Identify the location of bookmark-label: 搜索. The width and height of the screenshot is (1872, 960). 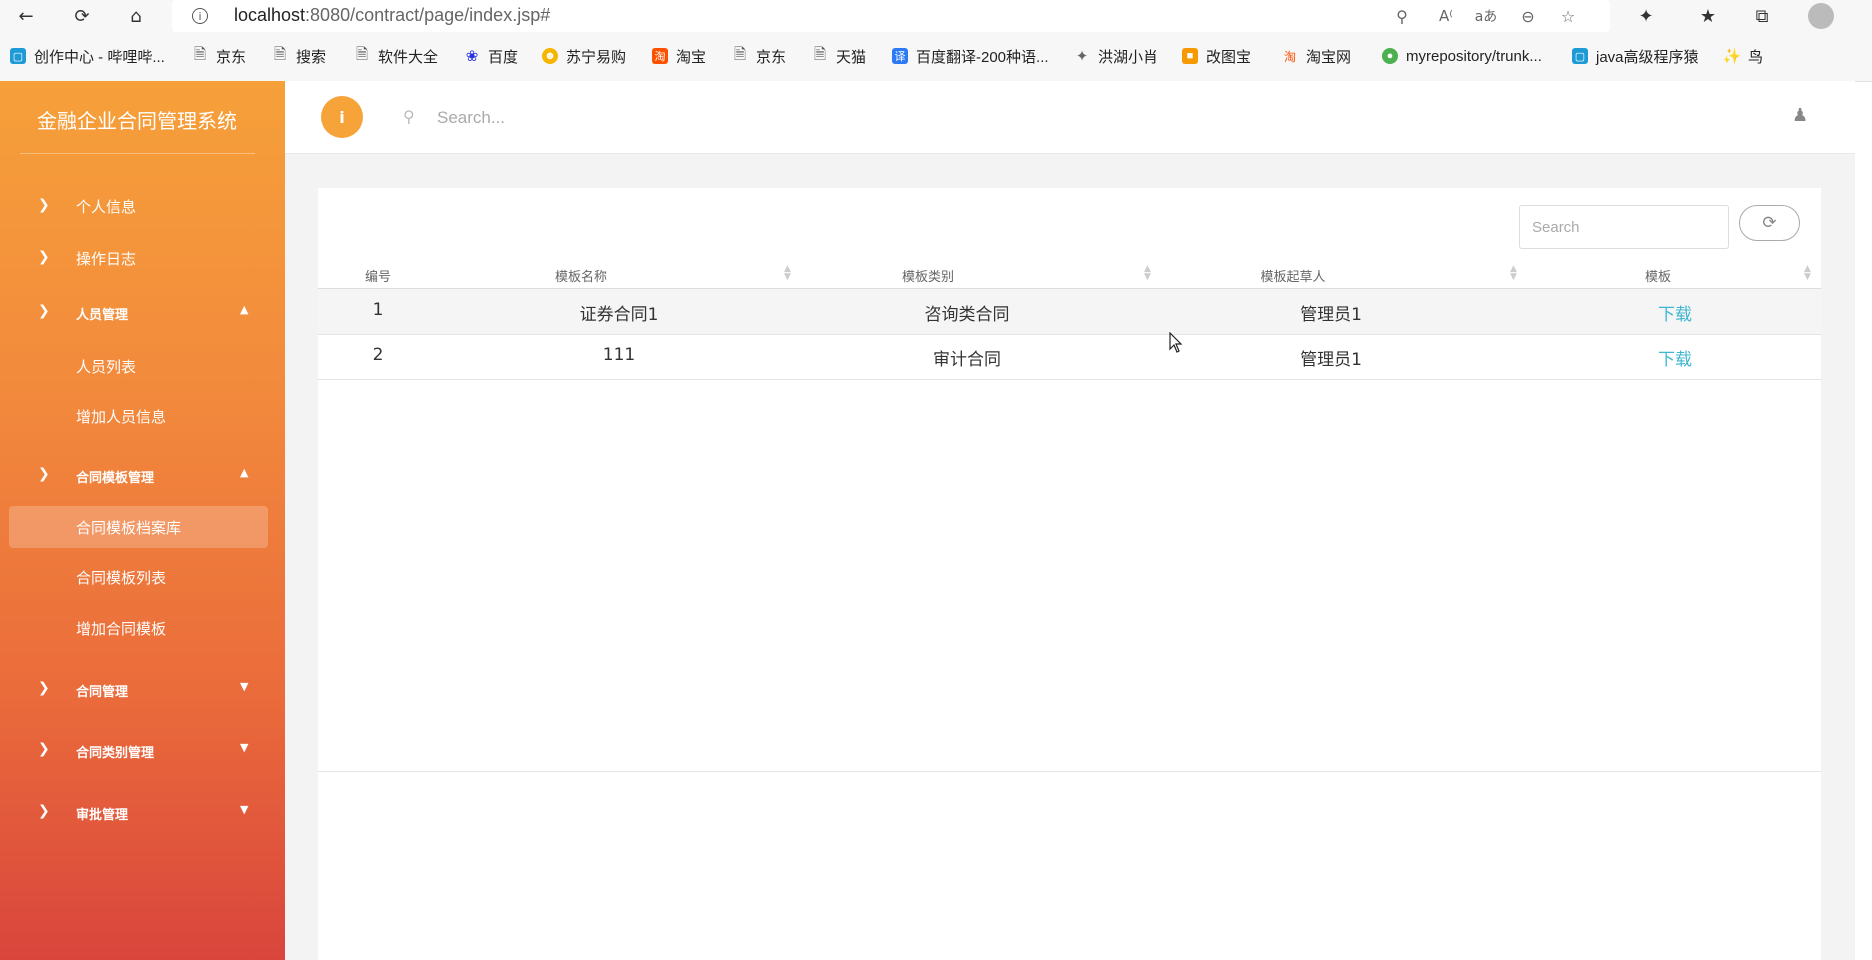
(311, 57).